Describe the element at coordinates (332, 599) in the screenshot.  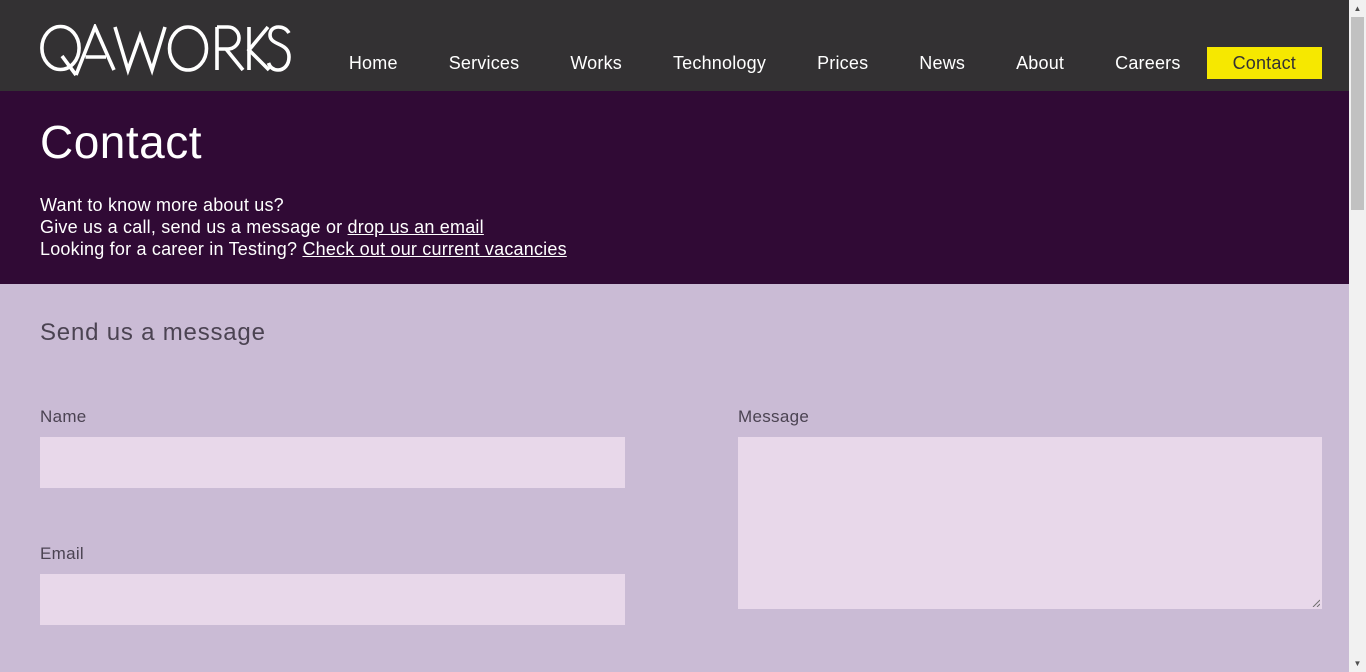
I see `email-input` at that location.